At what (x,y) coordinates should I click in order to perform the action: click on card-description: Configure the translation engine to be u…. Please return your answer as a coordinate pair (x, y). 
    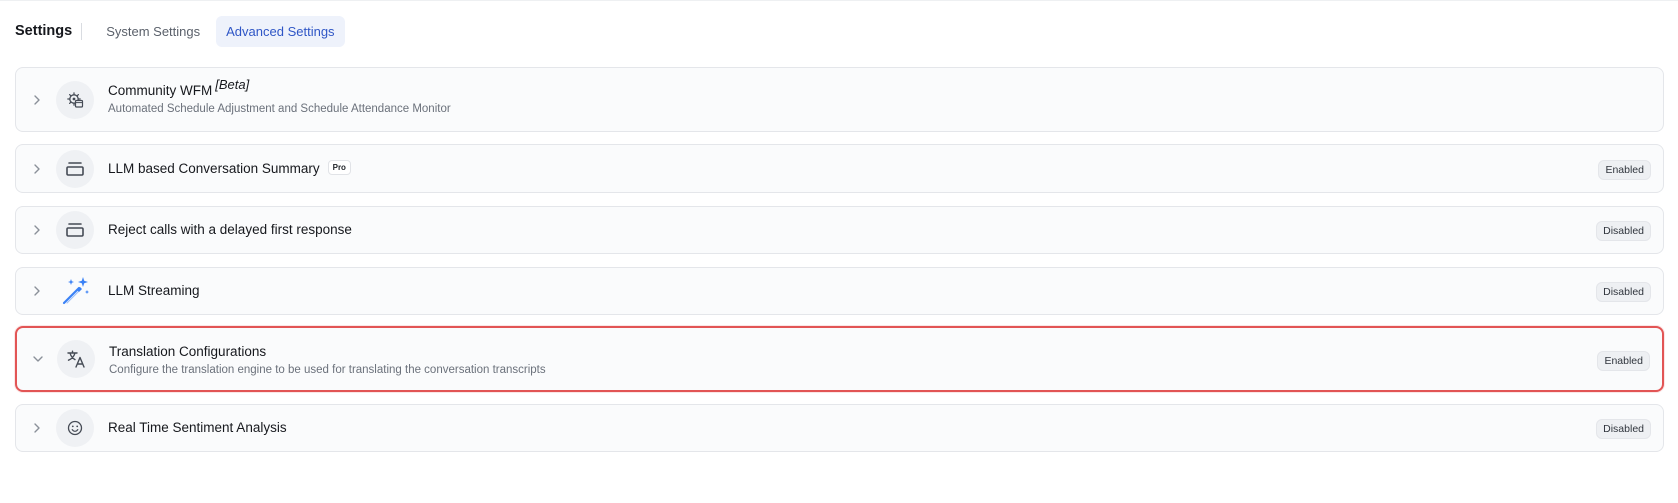
    Looking at the image, I should click on (327, 370).